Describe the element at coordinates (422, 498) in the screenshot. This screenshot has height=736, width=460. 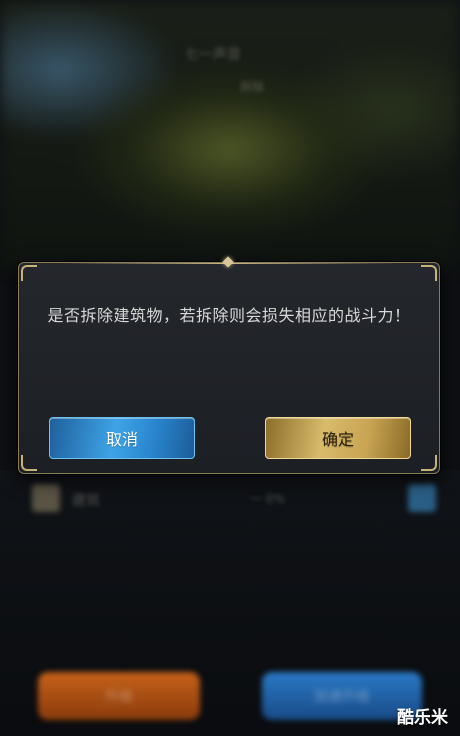
I see `blurred-info-icon` at that location.